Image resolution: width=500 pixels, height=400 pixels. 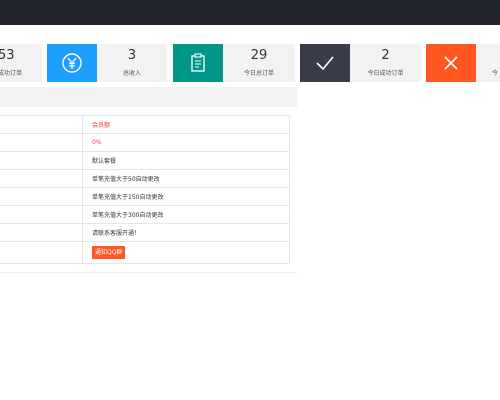 I want to click on stat-value: 29, so click(x=259, y=55).